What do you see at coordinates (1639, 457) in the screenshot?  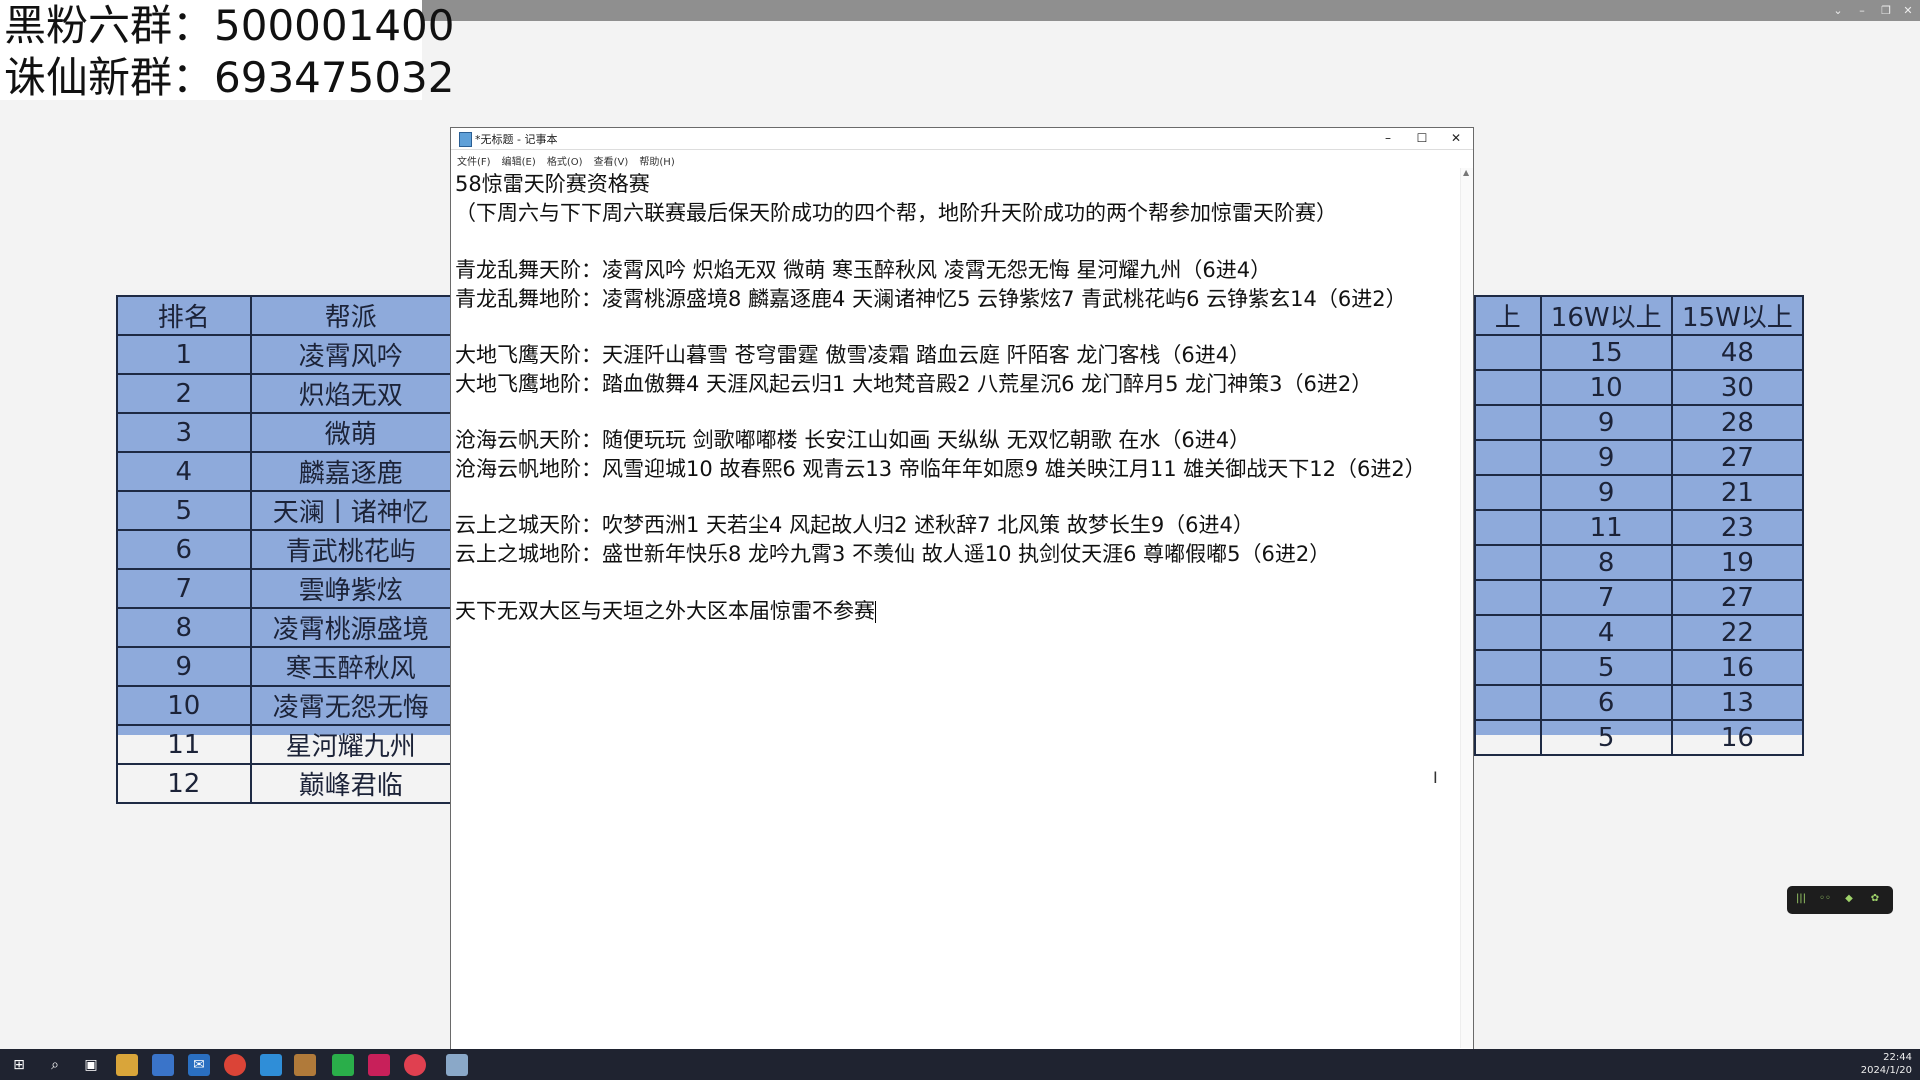 I see `table-row: 9 27` at bounding box center [1639, 457].